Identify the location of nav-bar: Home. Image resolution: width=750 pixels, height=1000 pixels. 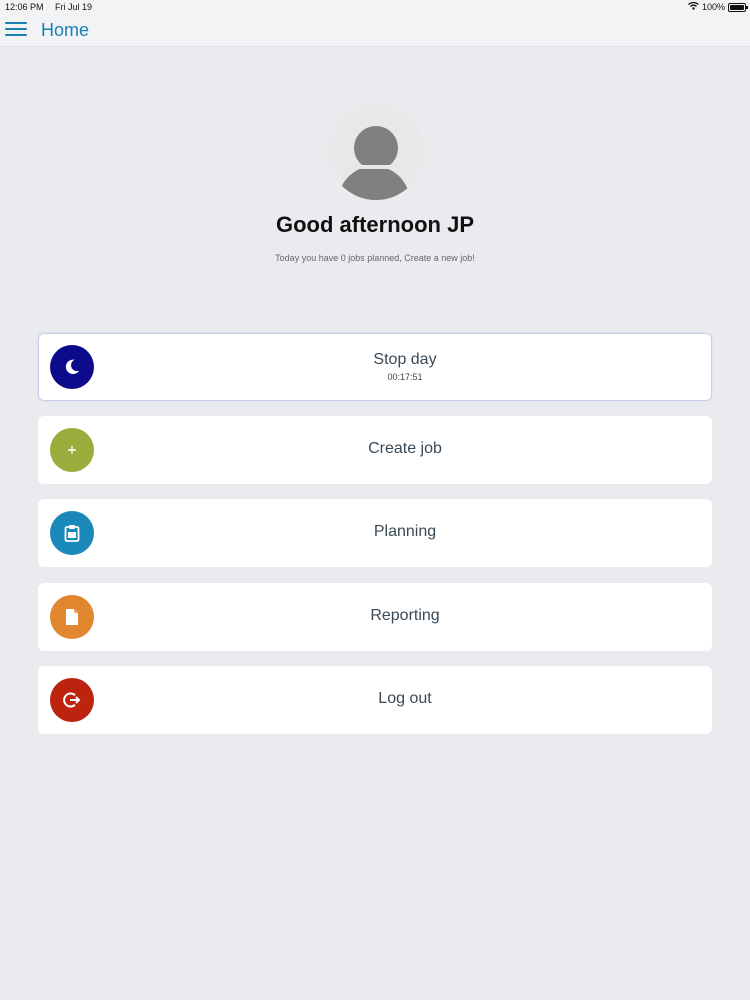
(375, 30).